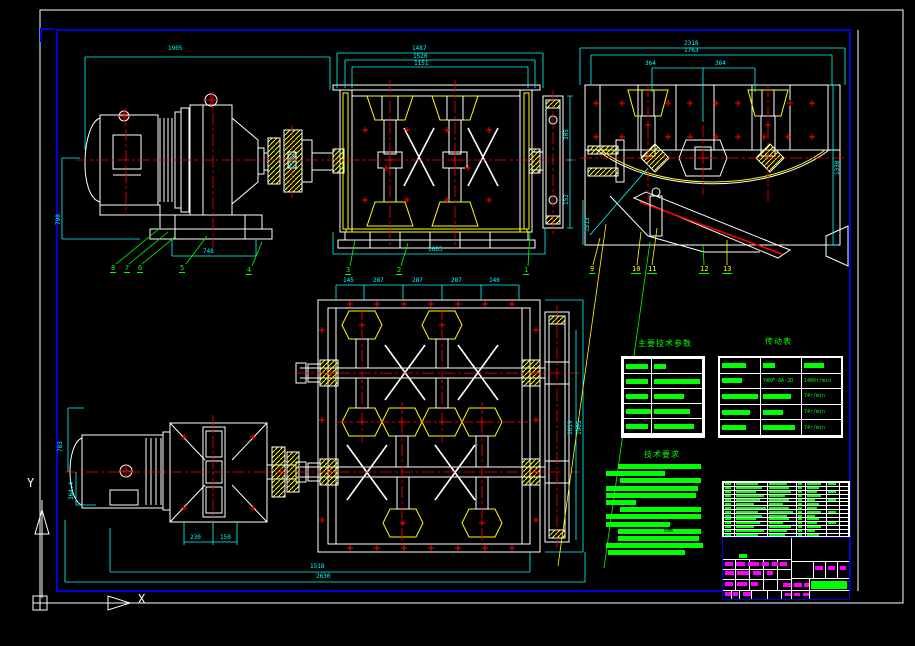  I want to click on end-view-mixer, so click(716, 175).